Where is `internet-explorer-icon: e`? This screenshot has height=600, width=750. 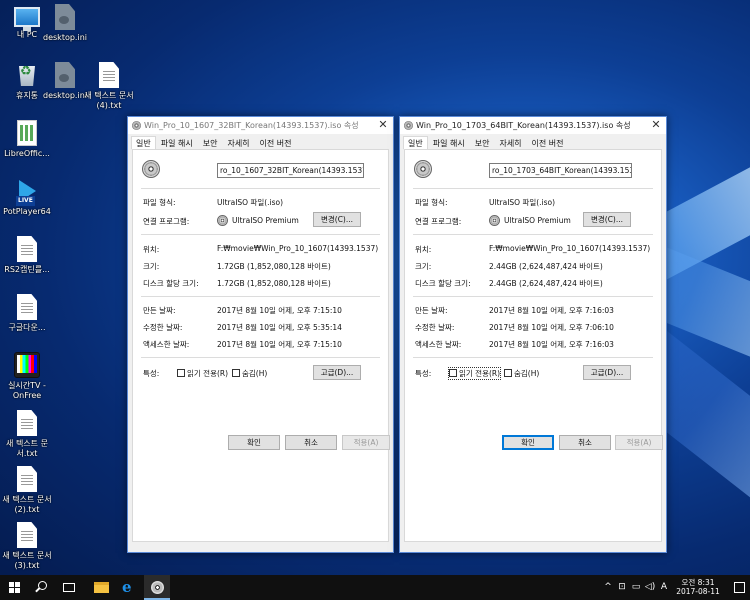 internet-explorer-icon: e is located at coordinates (127, 587).